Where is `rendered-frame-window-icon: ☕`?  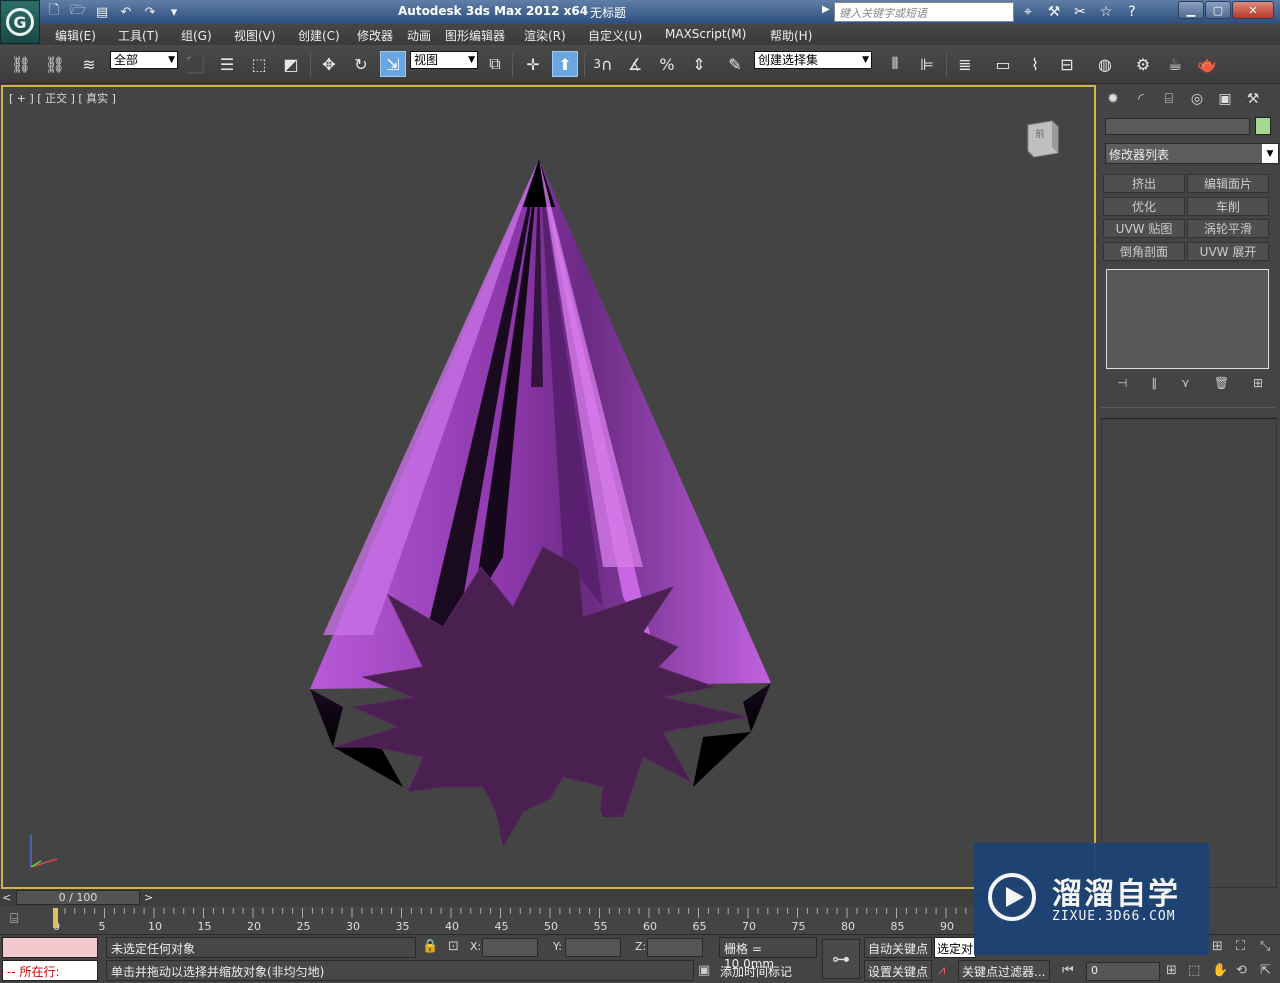
rendered-frame-window-icon: ☕ is located at coordinates (1175, 64).